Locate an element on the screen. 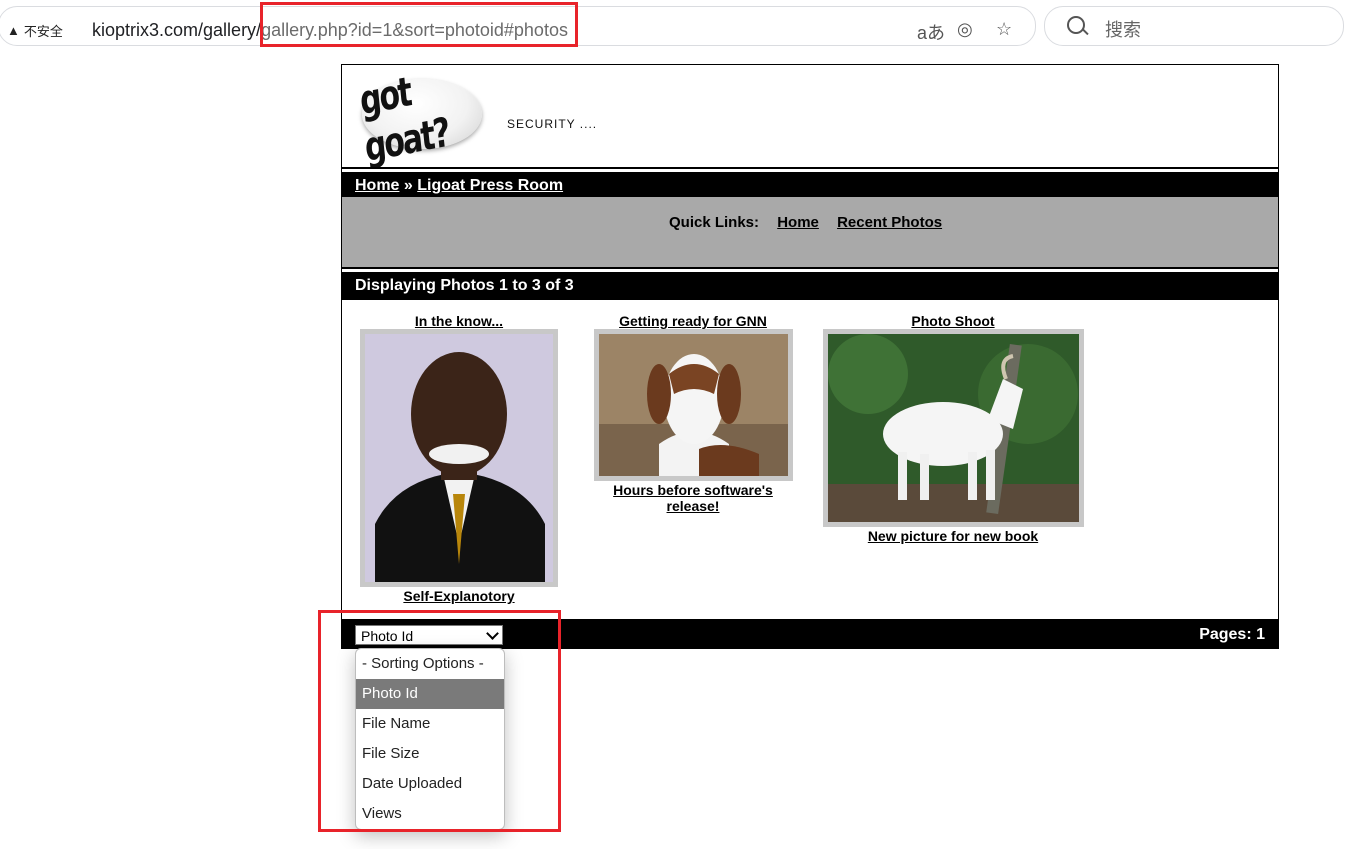 The height and width of the screenshot is (849, 1364). url-highlight-annotation is located at coordinates (419, 24).